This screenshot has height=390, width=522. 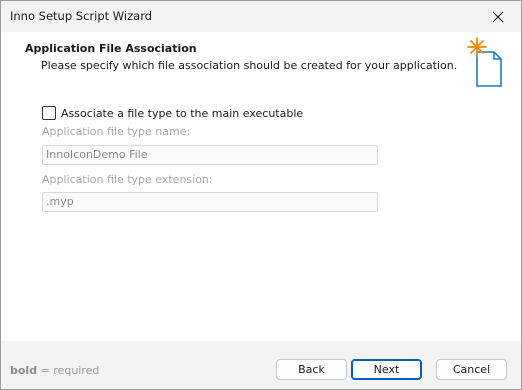 I want to click on required-legend: bold = required, so click(x=54, y=370).